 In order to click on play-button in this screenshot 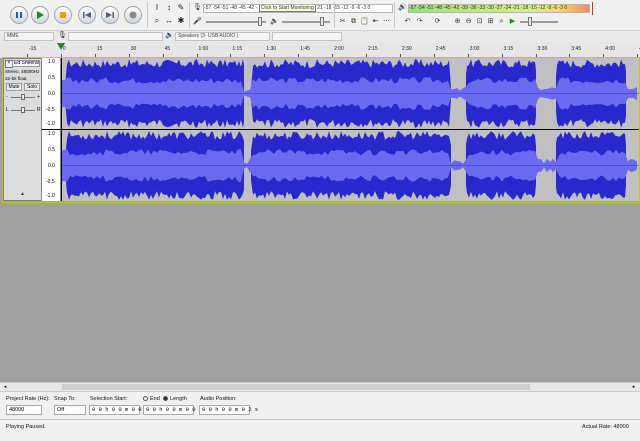, I will do `click(40, 15)`.